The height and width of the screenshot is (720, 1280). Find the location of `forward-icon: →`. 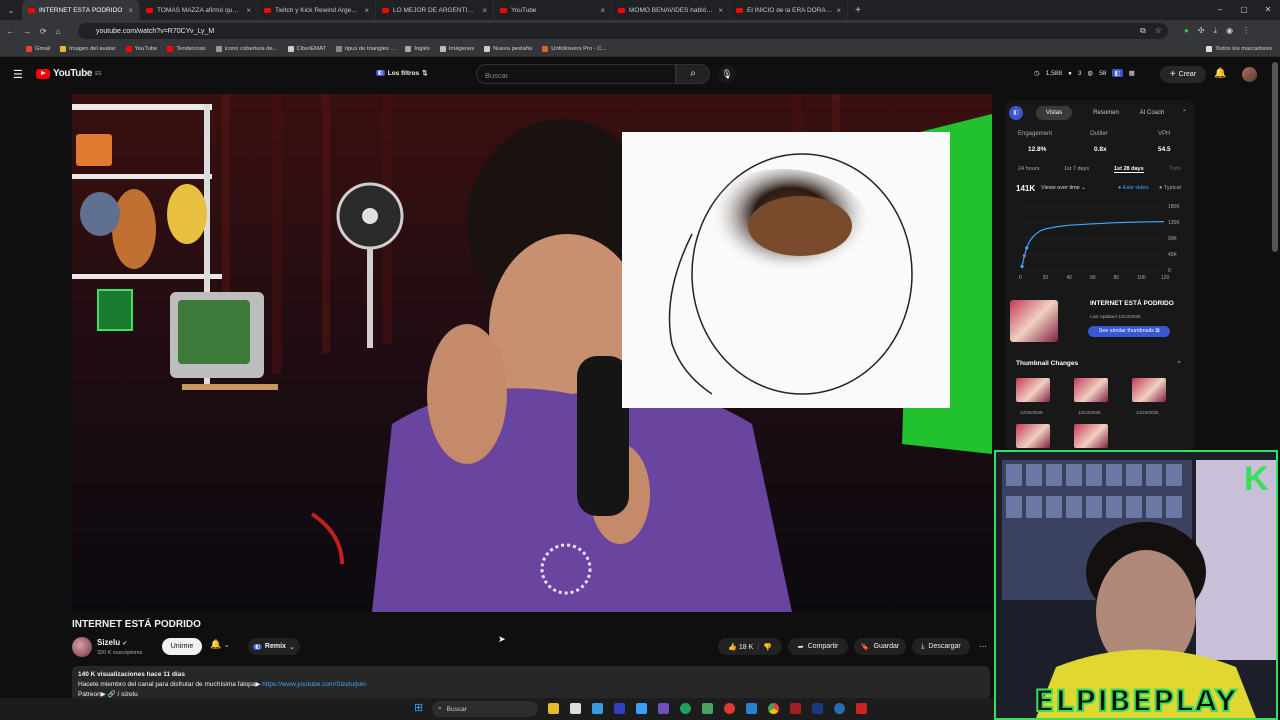

forward-icon: → is located at coordinates (27, 31).